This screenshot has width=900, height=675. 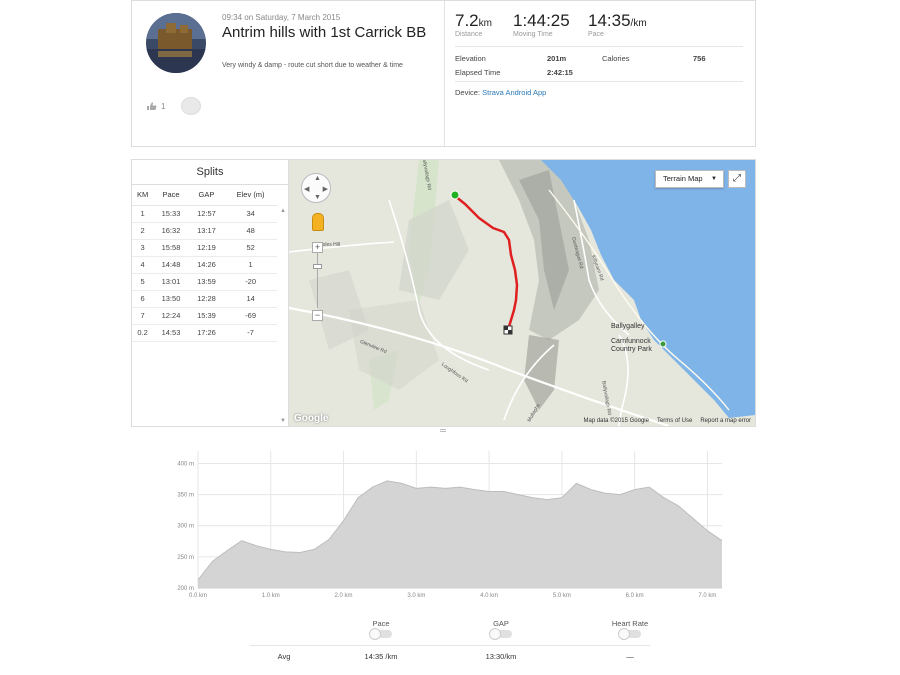 I want to click on map-type-dropdown: Terrain Map ▼, so click(x=689, y=179).